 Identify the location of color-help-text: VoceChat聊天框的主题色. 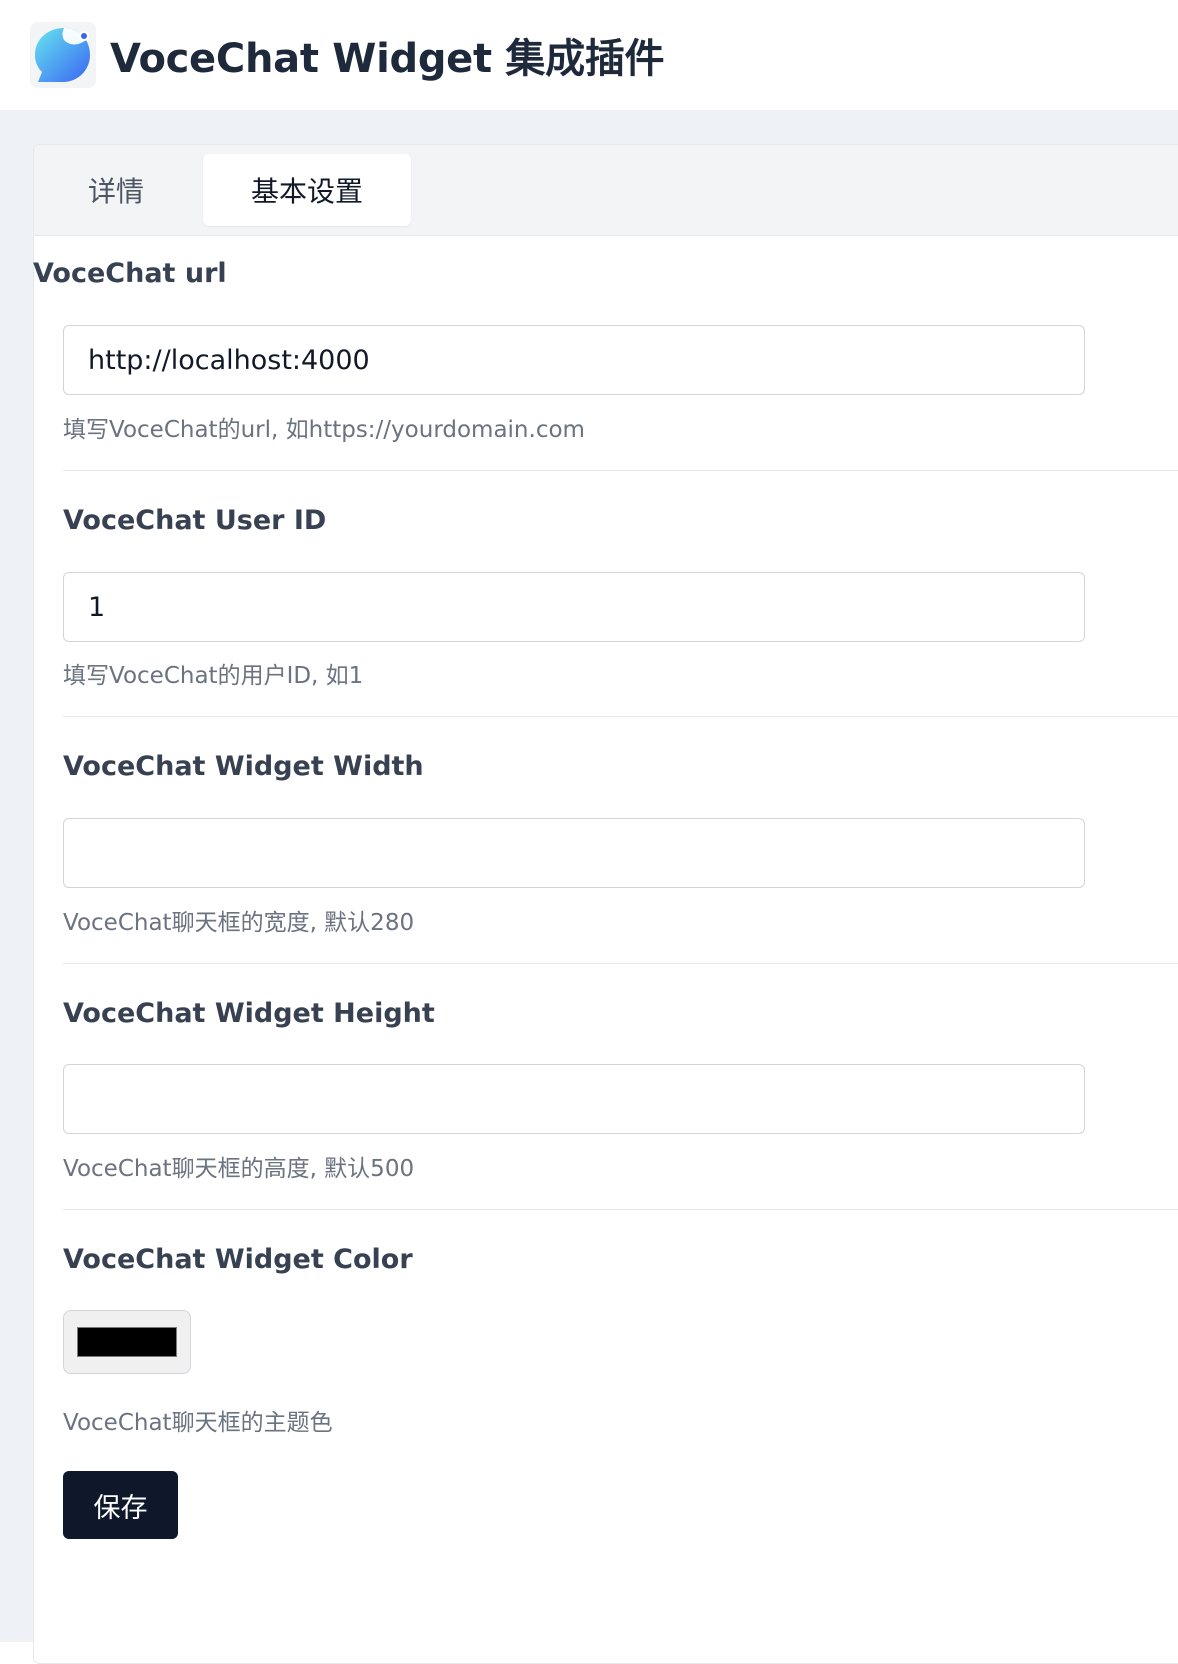
(198, 1423).